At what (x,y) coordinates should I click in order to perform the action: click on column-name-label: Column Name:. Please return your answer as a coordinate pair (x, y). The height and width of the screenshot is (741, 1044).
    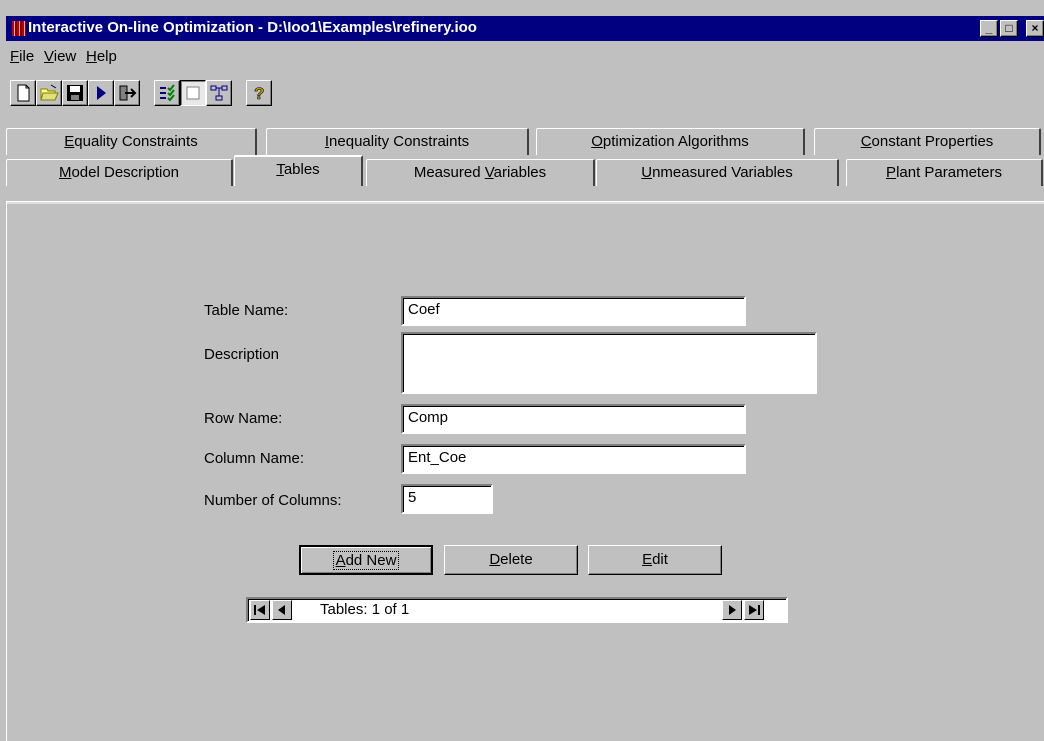
    Looking at the image, I should click on (254, 458).